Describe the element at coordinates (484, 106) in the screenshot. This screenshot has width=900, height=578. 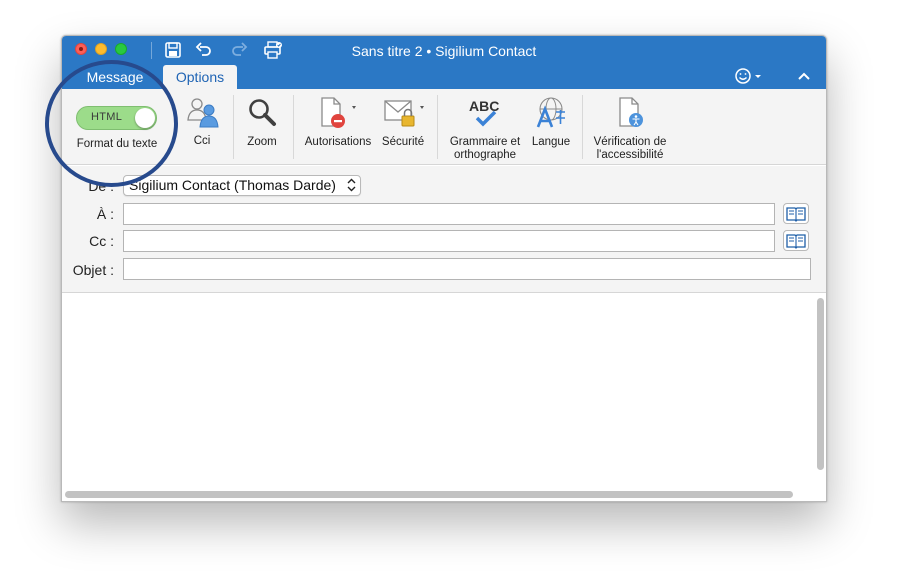
I see `spell-check-icon-text: ABC` at that location.